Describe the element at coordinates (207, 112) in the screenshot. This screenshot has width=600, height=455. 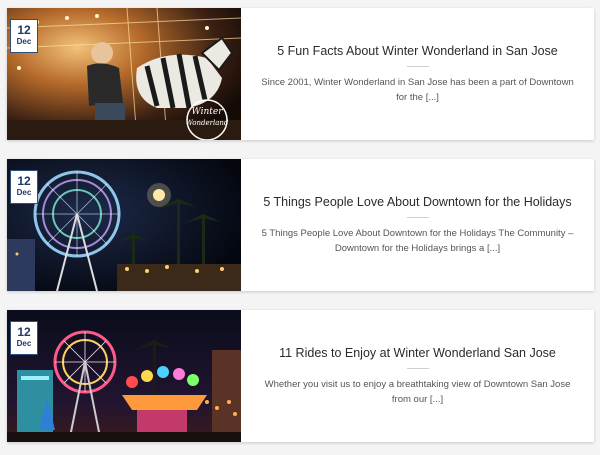
I see `svg-text: Winter` at that location.